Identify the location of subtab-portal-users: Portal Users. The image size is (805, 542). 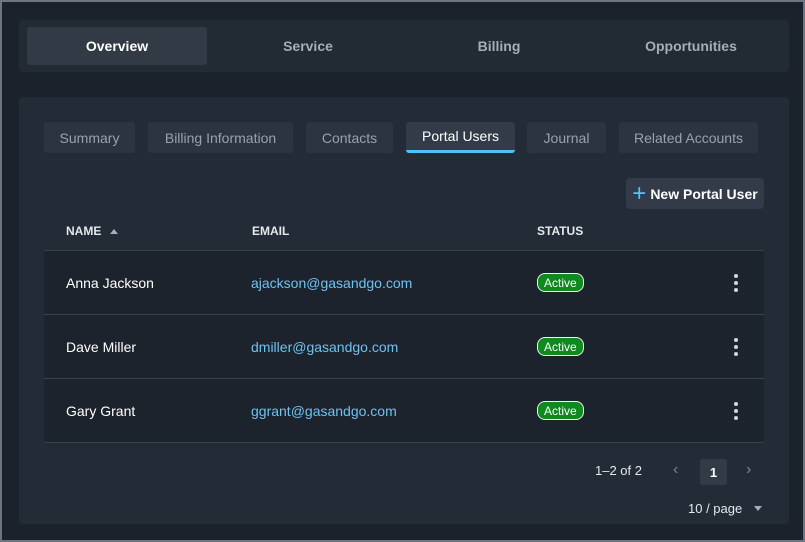
(460, 137).